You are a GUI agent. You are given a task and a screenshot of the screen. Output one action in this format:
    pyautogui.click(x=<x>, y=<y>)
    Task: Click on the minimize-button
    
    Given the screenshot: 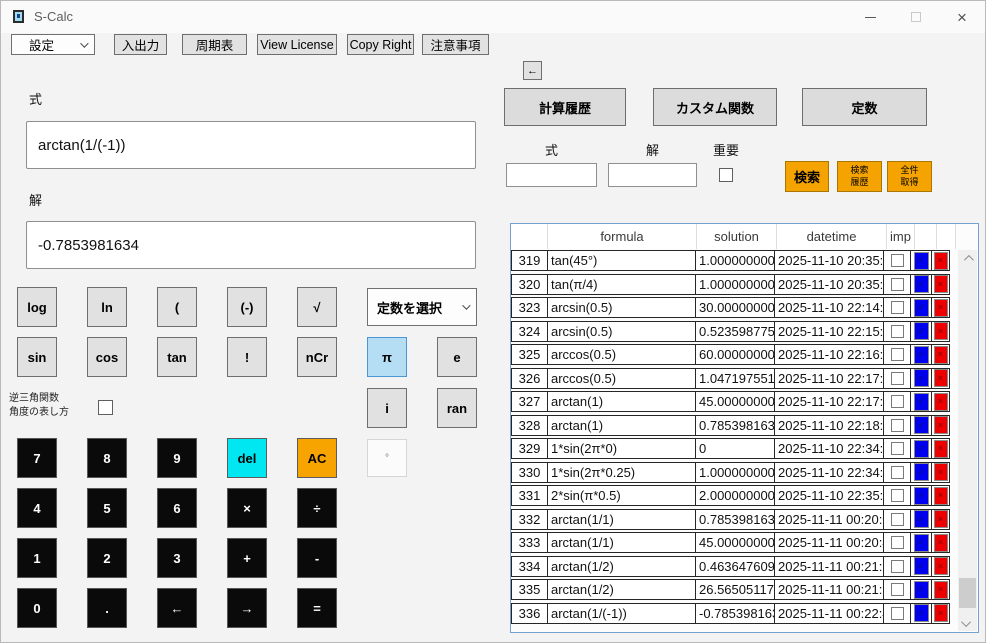 What is the action you would take?
    pyautogui.click(x=870, y=17)
    